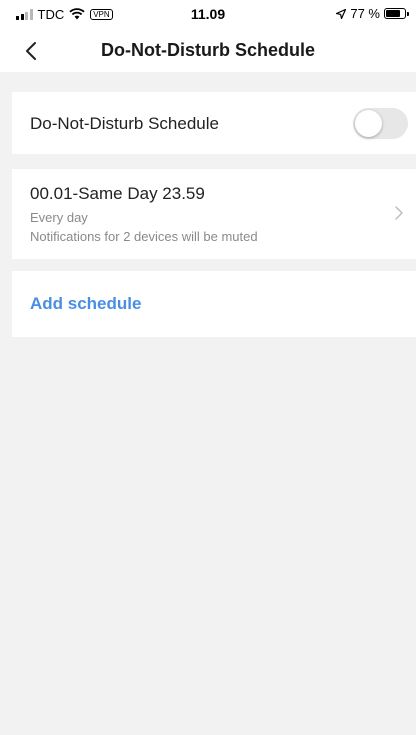  What do you see at coordinates (117, 193) in the screenshot?
I see `schedule-time-range: 00.01-Same Day 23.59` at bounding box center [117, 193].